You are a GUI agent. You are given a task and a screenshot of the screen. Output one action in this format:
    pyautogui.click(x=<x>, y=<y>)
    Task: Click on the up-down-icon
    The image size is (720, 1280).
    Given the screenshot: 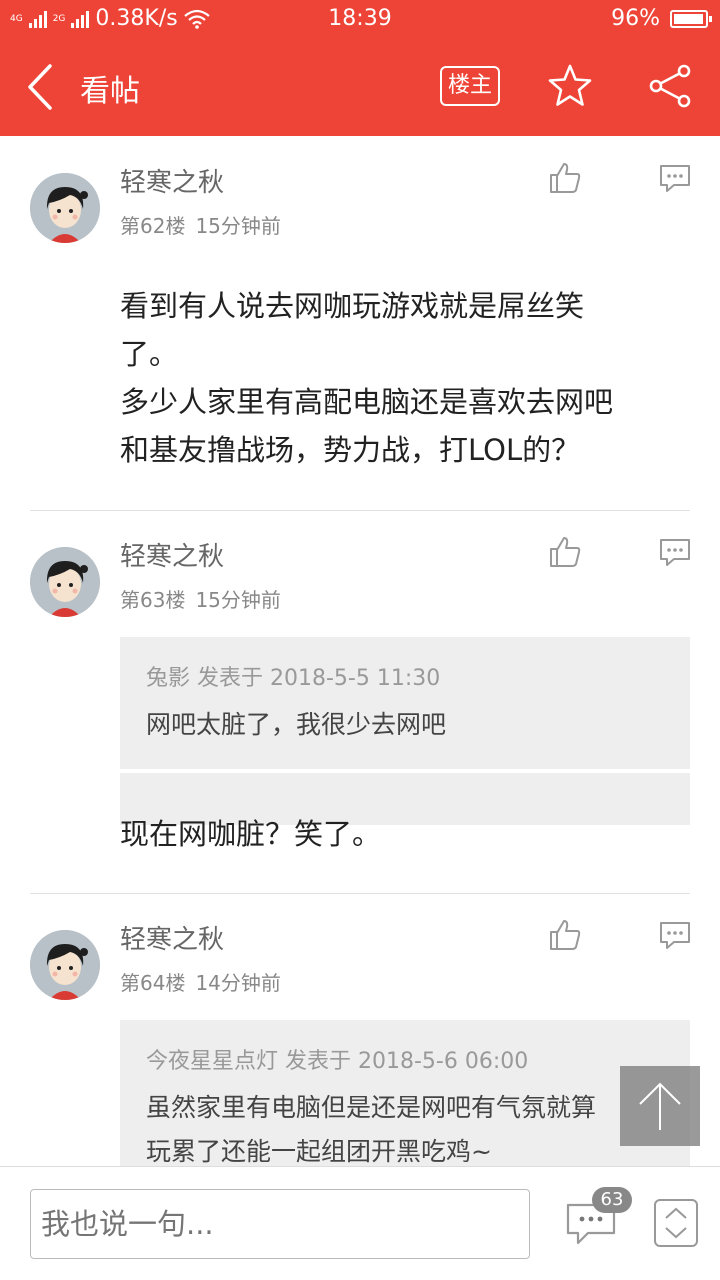 What is the action you would take?
    pyautogui.click(x=676, y=1223)
    